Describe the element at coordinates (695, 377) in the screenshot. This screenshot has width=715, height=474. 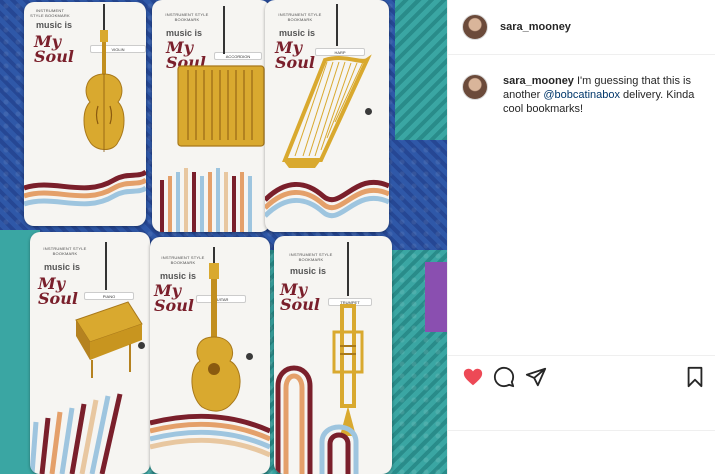
I see `bookmark-icon` at that location.